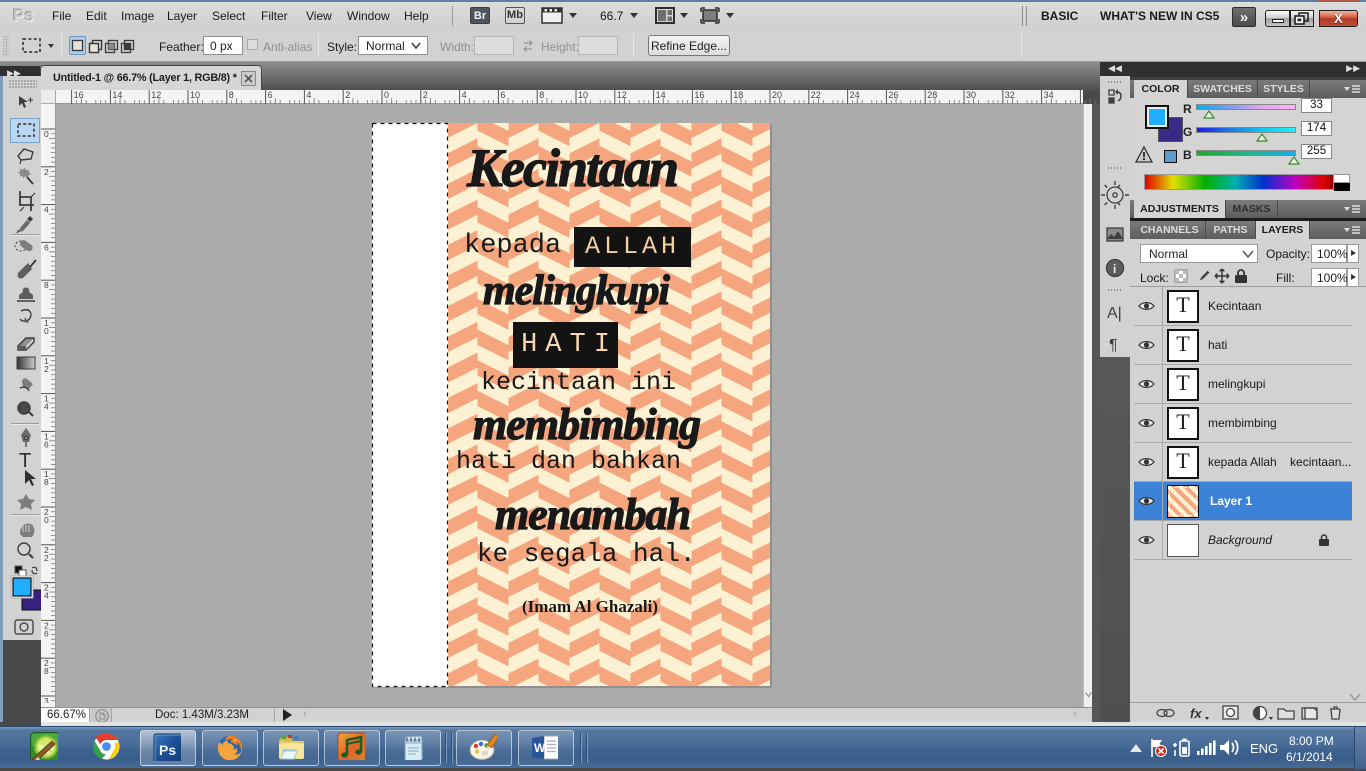  Describe the element at coordinates (855, 95) in the screenshot. I see `svg-text: 24` at that location.